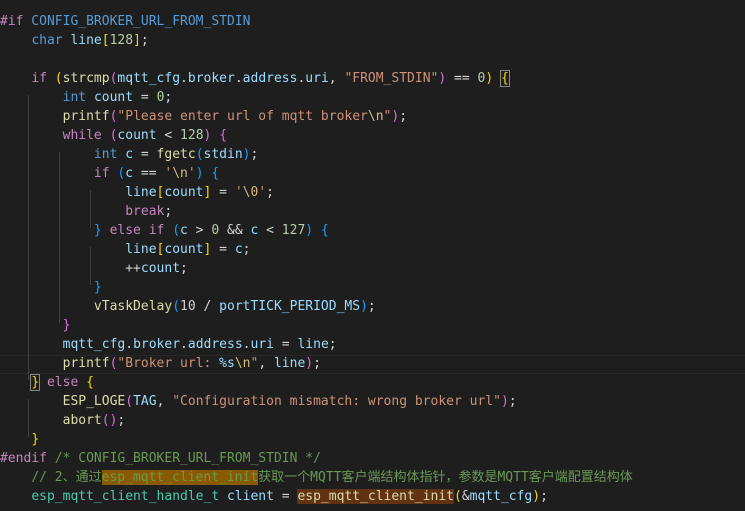 The width and height of the screenshot is (745, 511). Describe the element at coordinates (215, 344) in the screenshot. I see `code-token: address` at that location.